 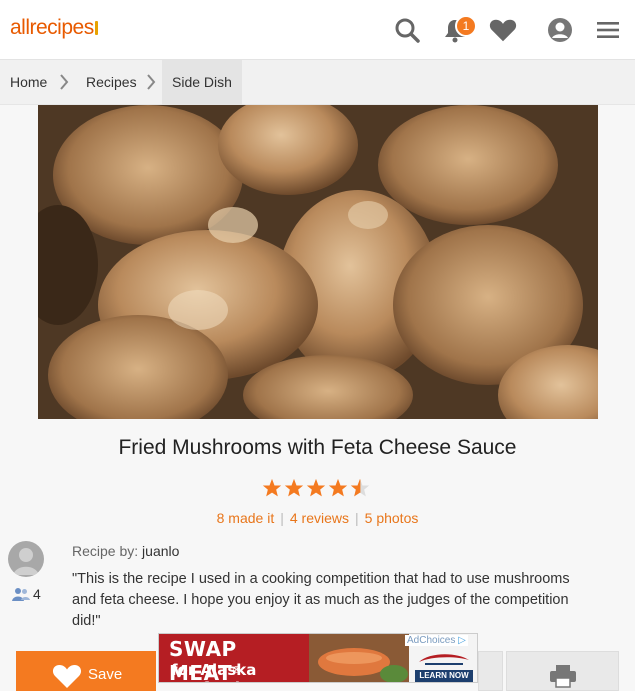 I want to click on ad-subline: for Alaska Seafood, so click(x=214, y=671).